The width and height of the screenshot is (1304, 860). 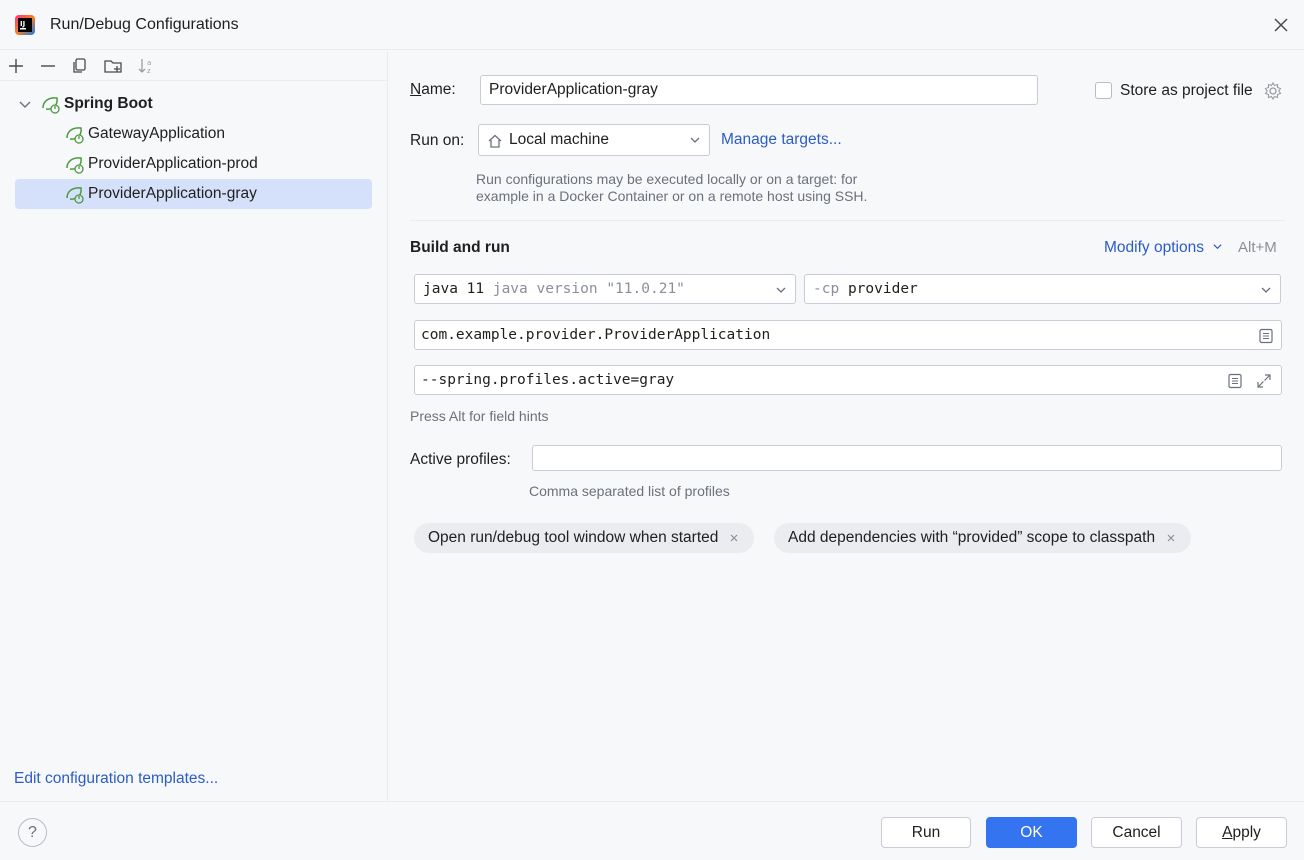 What do you see at coordinates (149, 63) in the screenshot?
I see `svg-text: a` at bounding box center [149, 63].